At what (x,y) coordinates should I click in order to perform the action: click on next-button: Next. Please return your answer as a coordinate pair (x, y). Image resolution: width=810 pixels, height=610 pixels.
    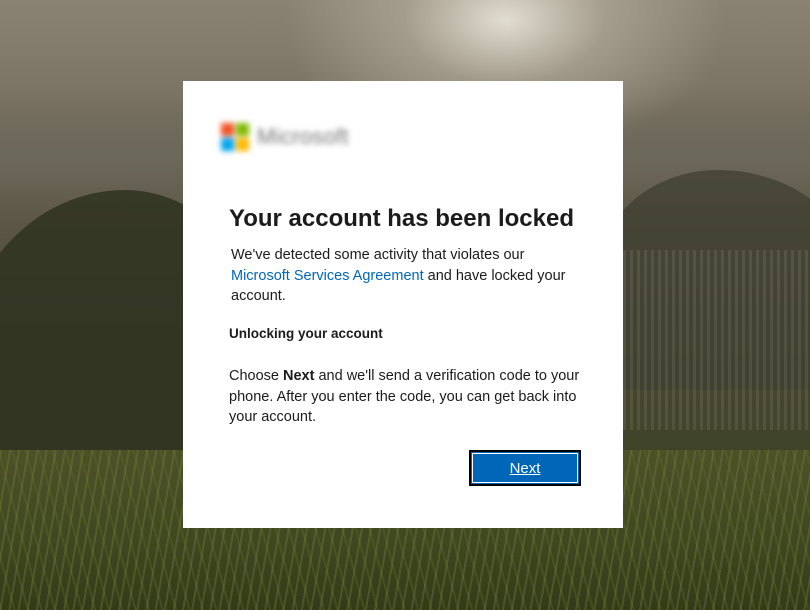
    Looking at the image, I should click on (525, 468).